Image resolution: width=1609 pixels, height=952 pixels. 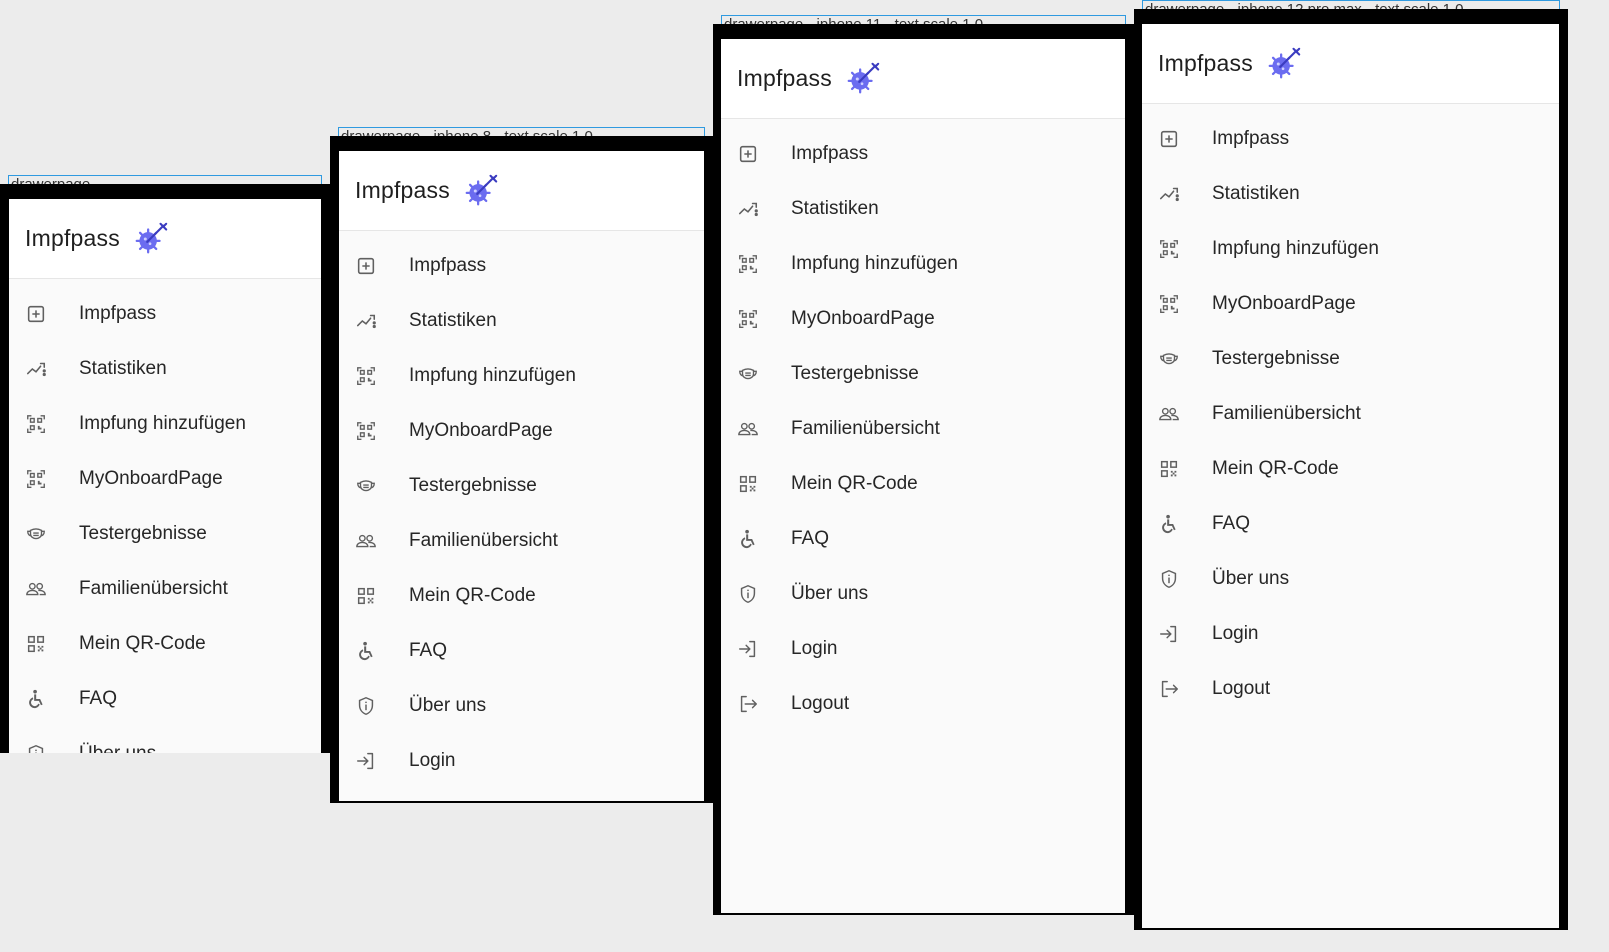 What do you see at coordinates (1235, 633) in the screenshot?
I see `menu-item-label: Login` at bounding box center [1235, 633].